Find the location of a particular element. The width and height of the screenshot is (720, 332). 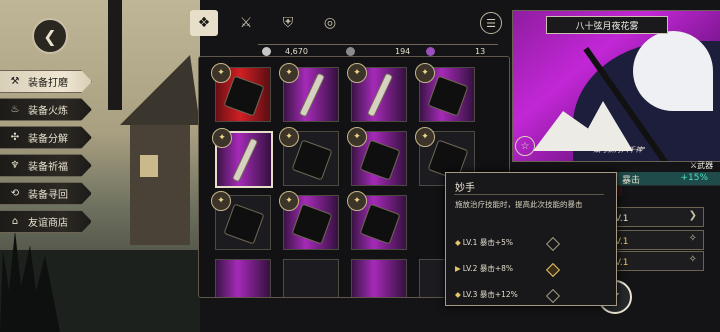

hammer-icon: ⚒ is located at coordinates (15, 81).